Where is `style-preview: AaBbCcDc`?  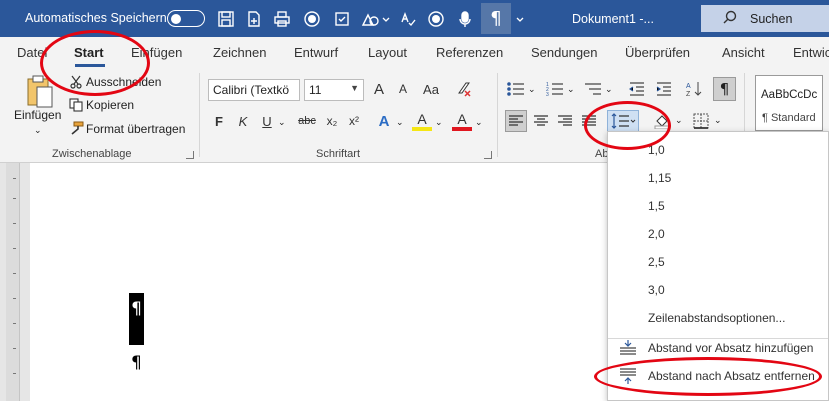 style-preview: AaBbCcDc is located at coordinates (789, 95).